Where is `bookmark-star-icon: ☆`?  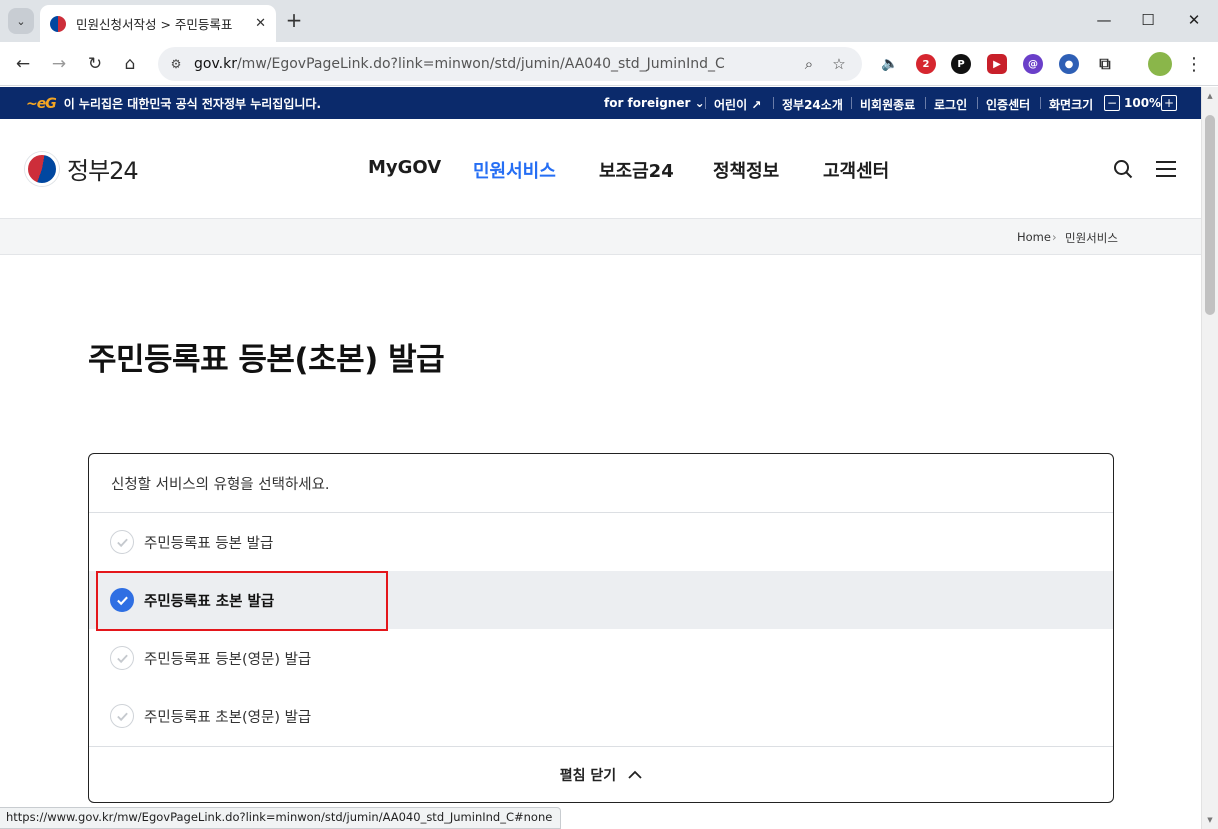
bookmark-star-icon: ☆ is located at coordinates (839, 64).